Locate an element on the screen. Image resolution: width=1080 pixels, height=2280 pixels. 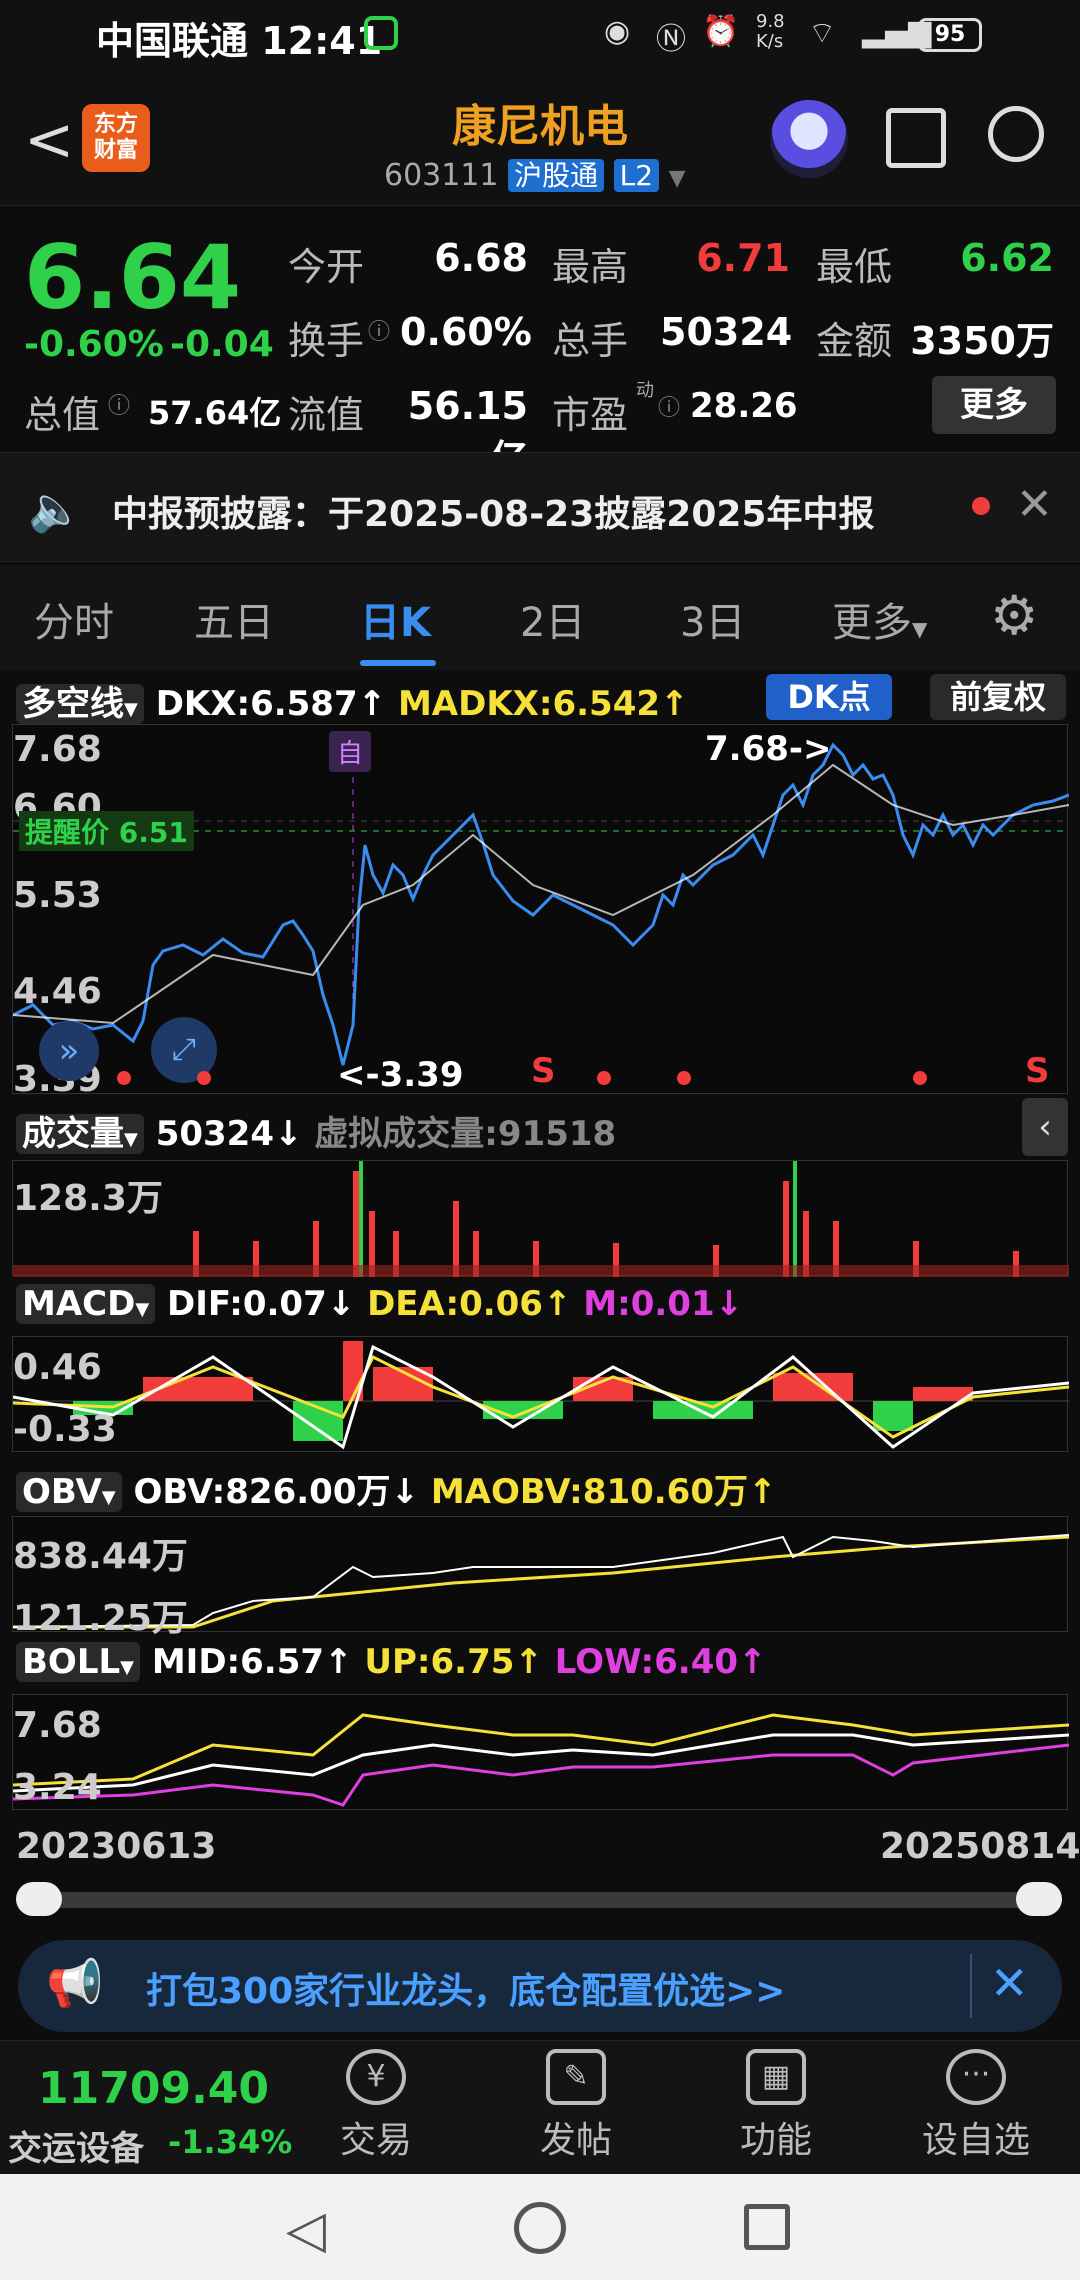
adjust-button: 前复权 is located at coordinates (998, 697).